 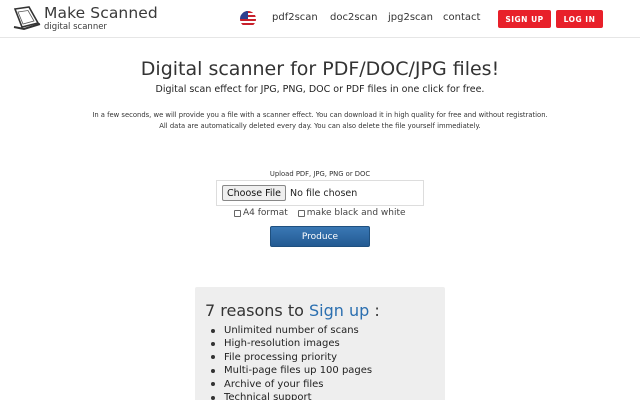 What do you see at coordinates (324, 193) in the screenshot?
I see `file-status: No file chosen` at bounding box center [324, 193].